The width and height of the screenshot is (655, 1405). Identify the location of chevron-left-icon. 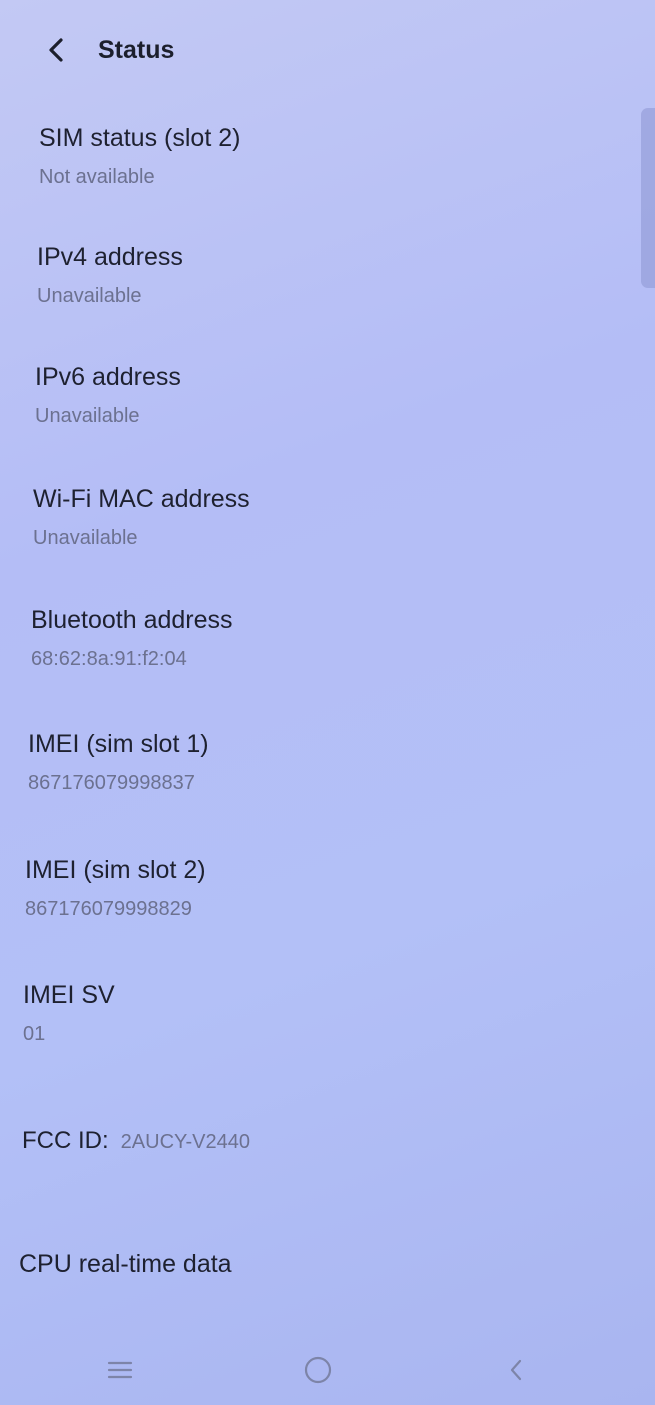
(56, 50).